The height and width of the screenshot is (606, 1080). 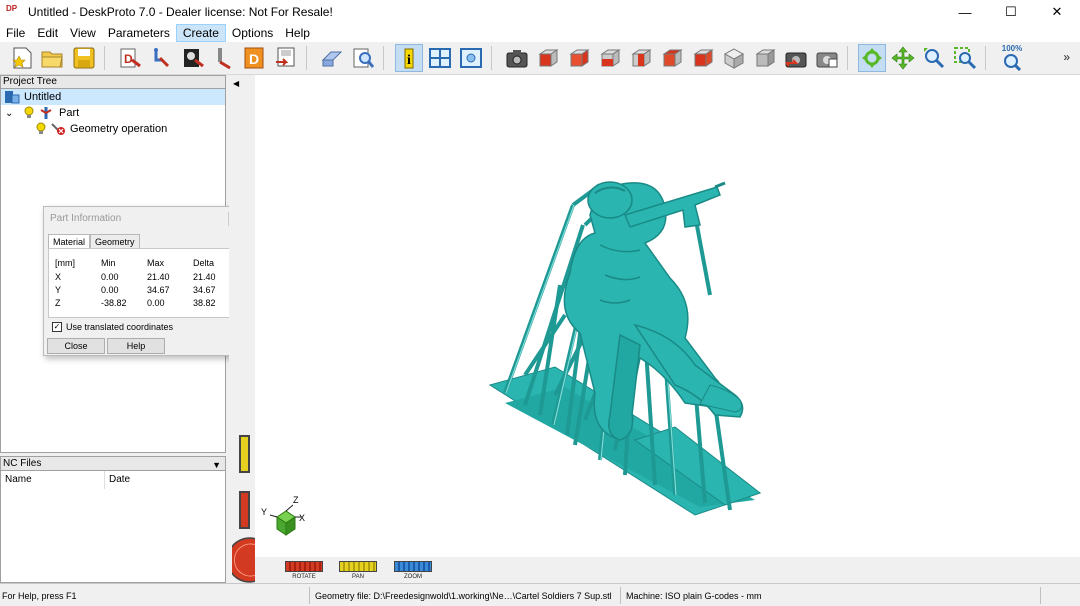 I want to click on menu-view: View, so click(x=83, y=33).